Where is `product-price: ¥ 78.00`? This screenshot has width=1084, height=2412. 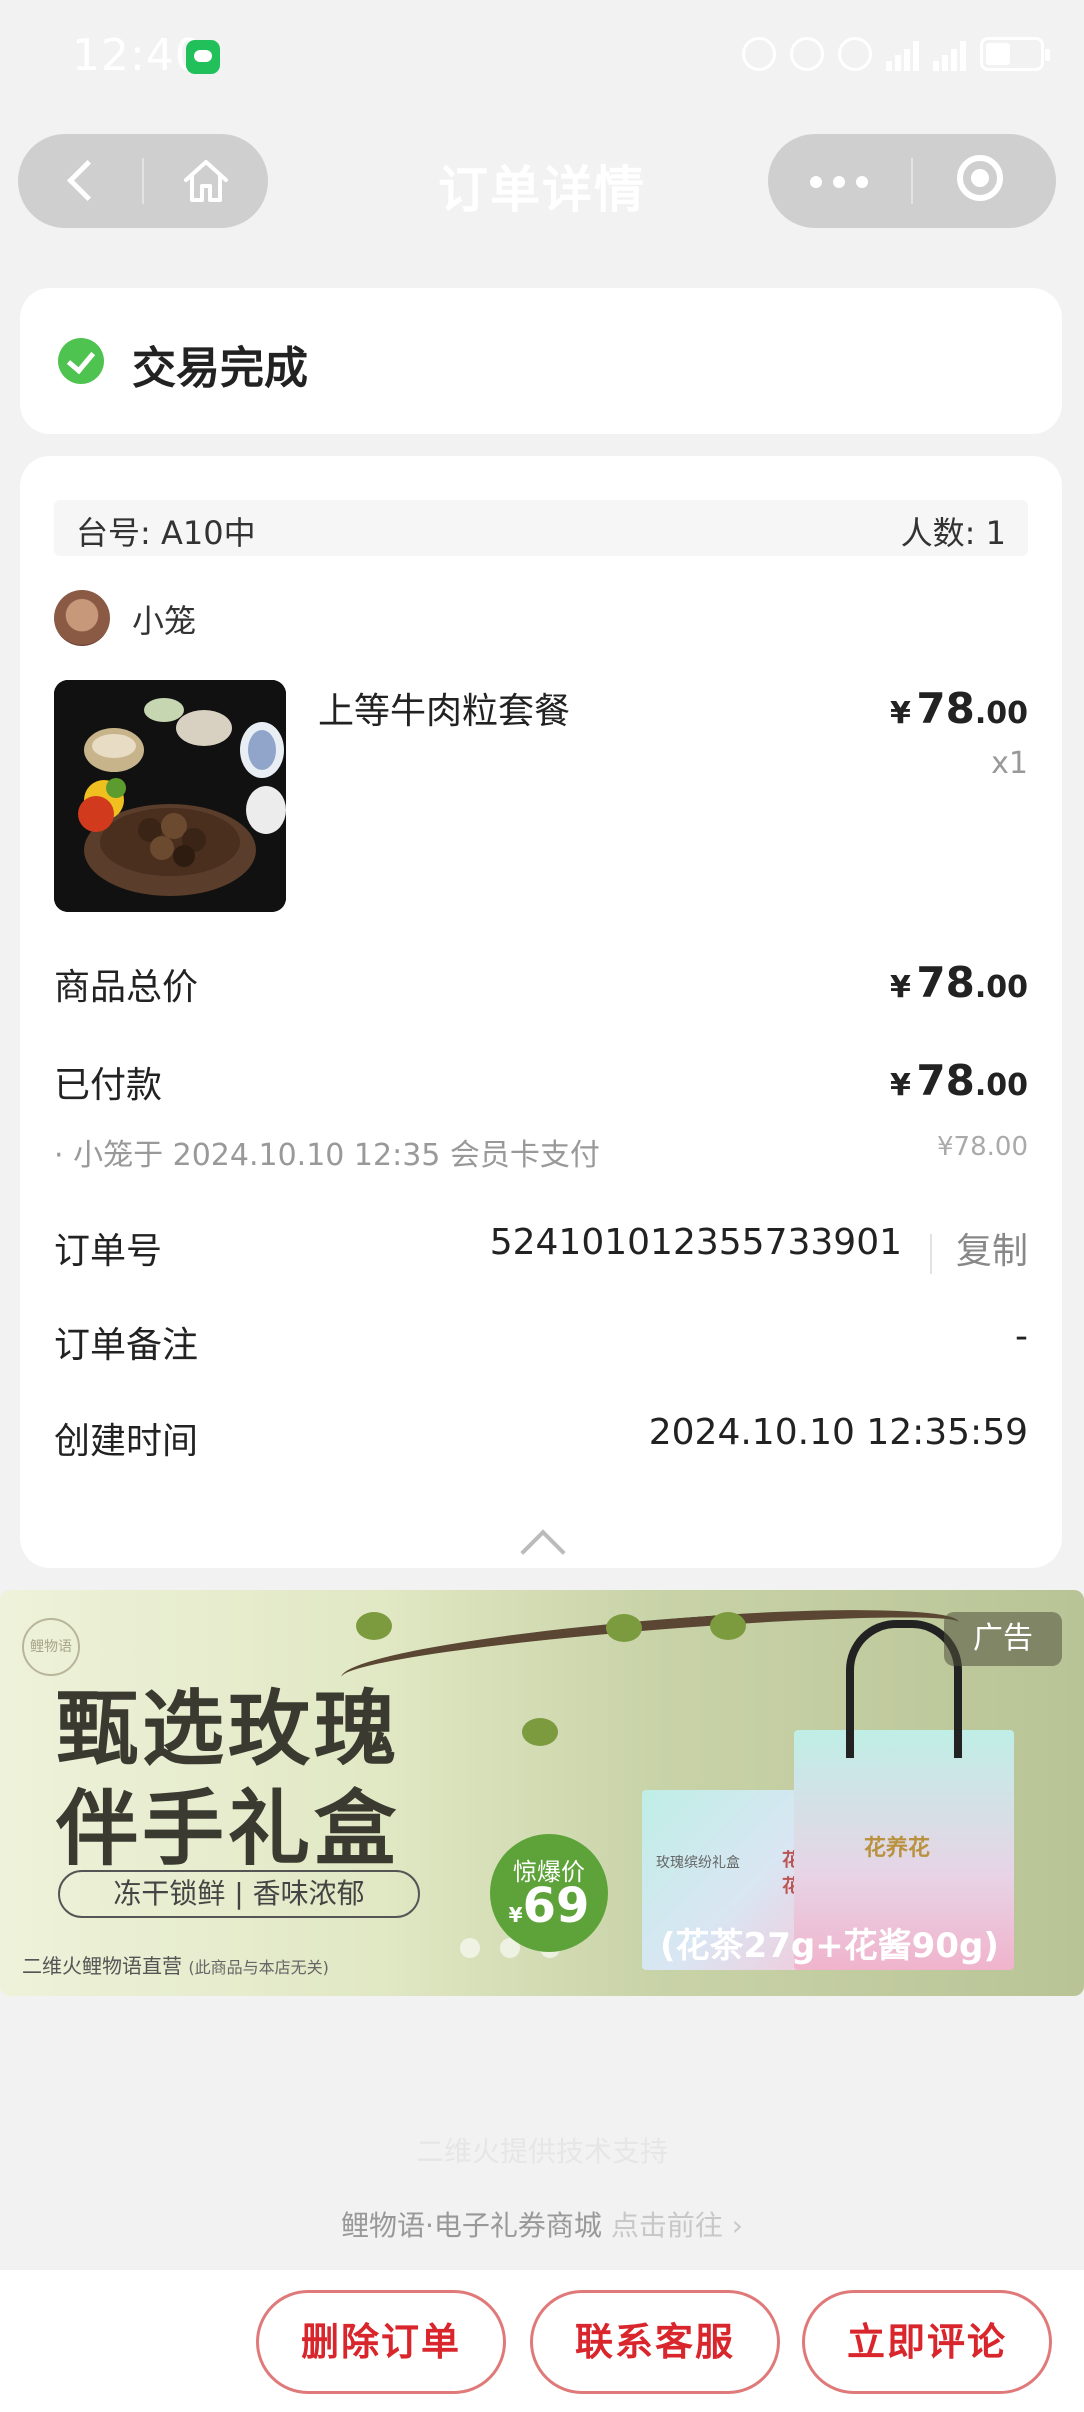 product-price: ¥ 78.00 is located at coordinates (959, 708).